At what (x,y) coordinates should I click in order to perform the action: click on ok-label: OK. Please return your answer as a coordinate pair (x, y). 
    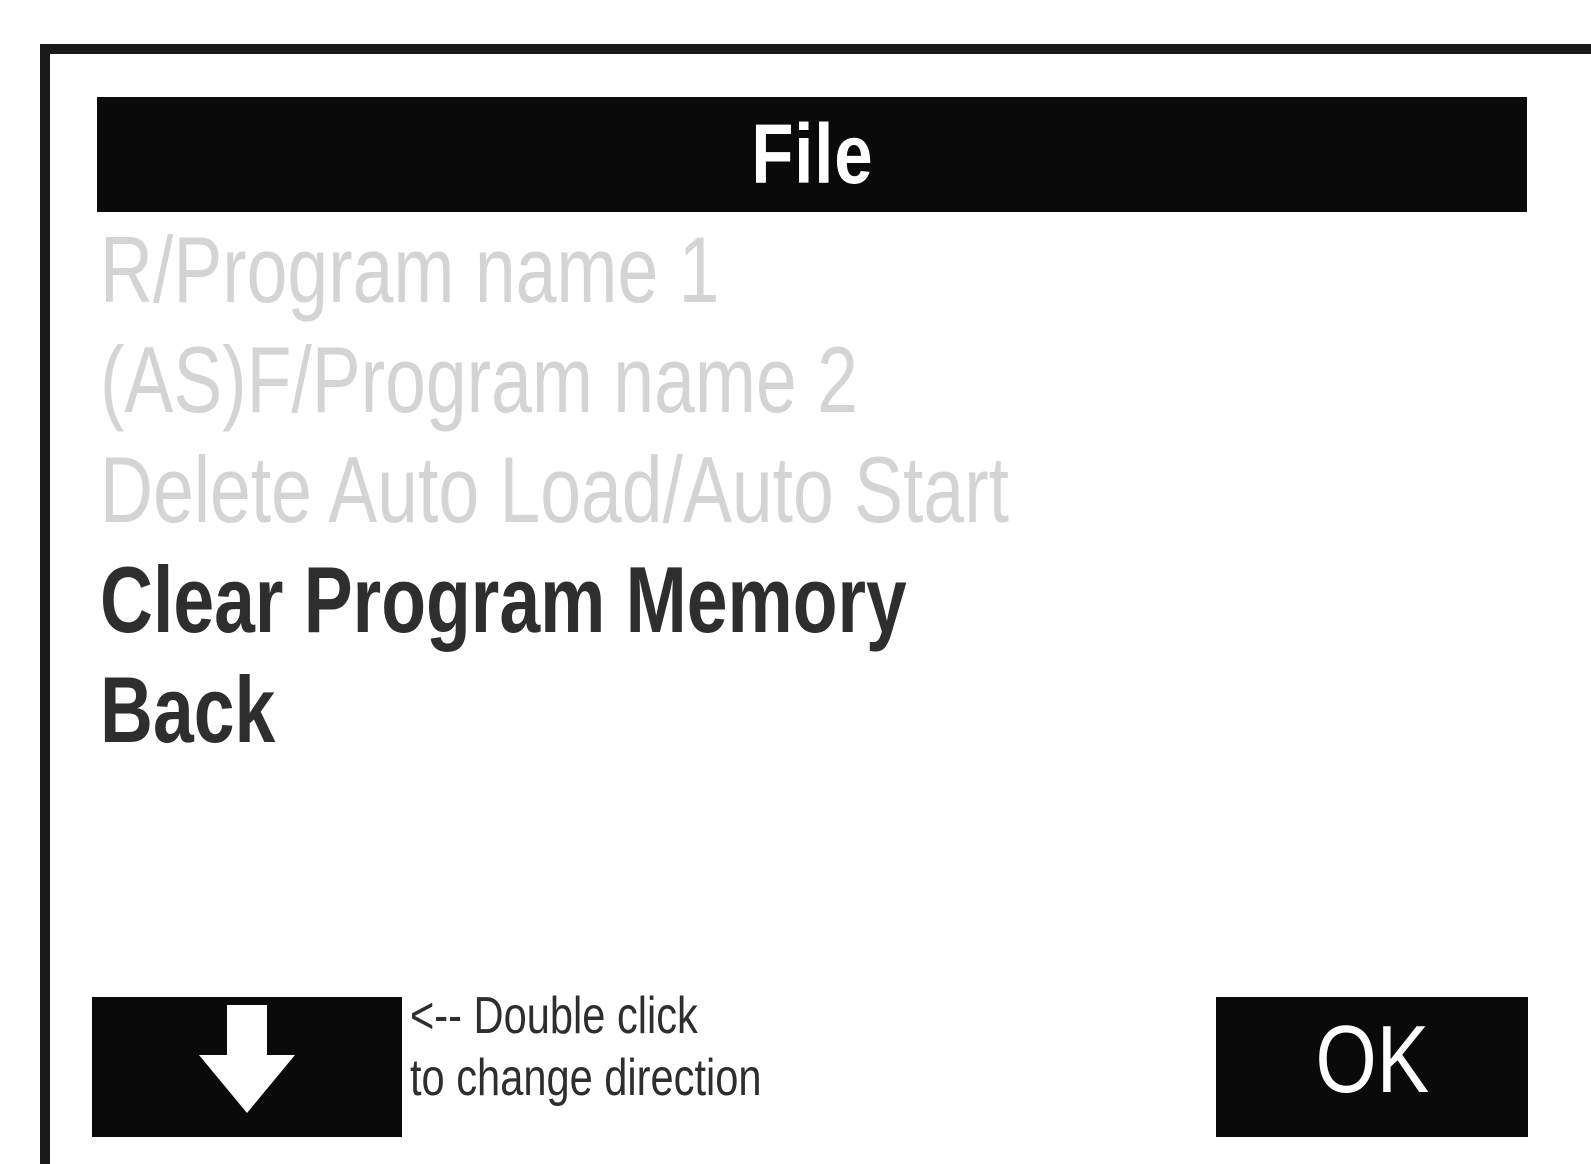
    Looking at the image, I should click on (1372, 1059).